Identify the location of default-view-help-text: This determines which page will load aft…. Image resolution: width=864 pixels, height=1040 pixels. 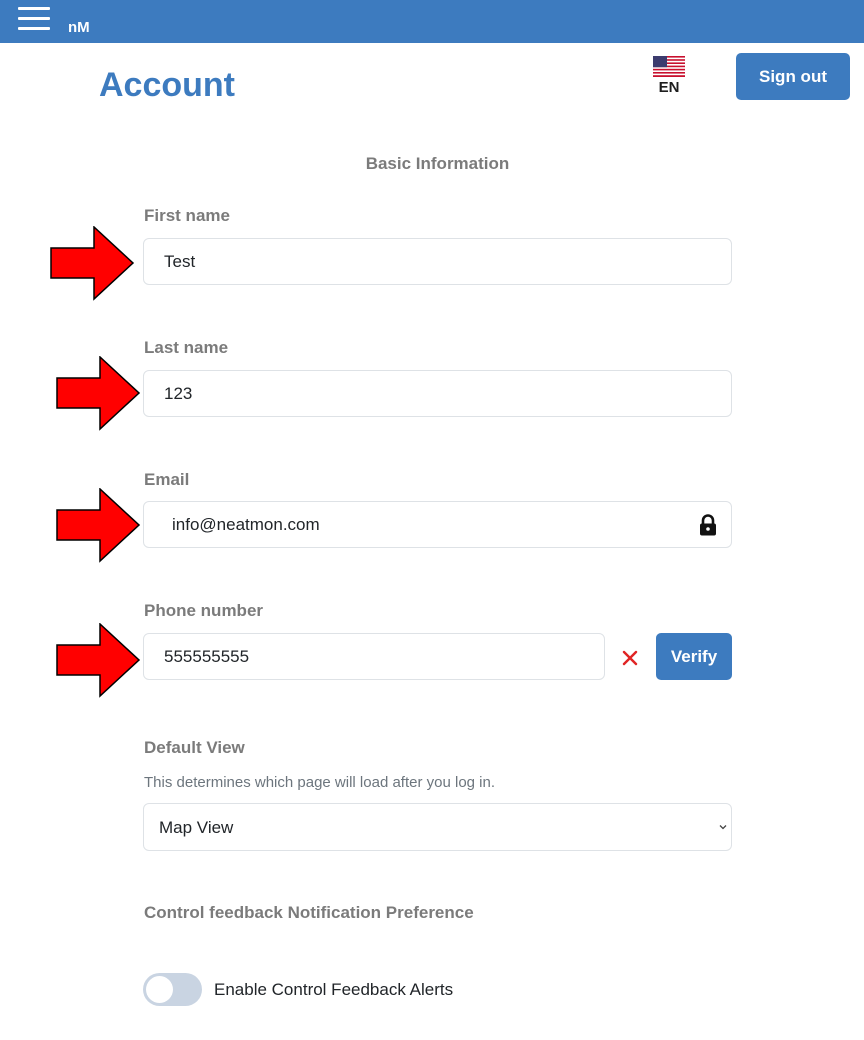
(320, 782).